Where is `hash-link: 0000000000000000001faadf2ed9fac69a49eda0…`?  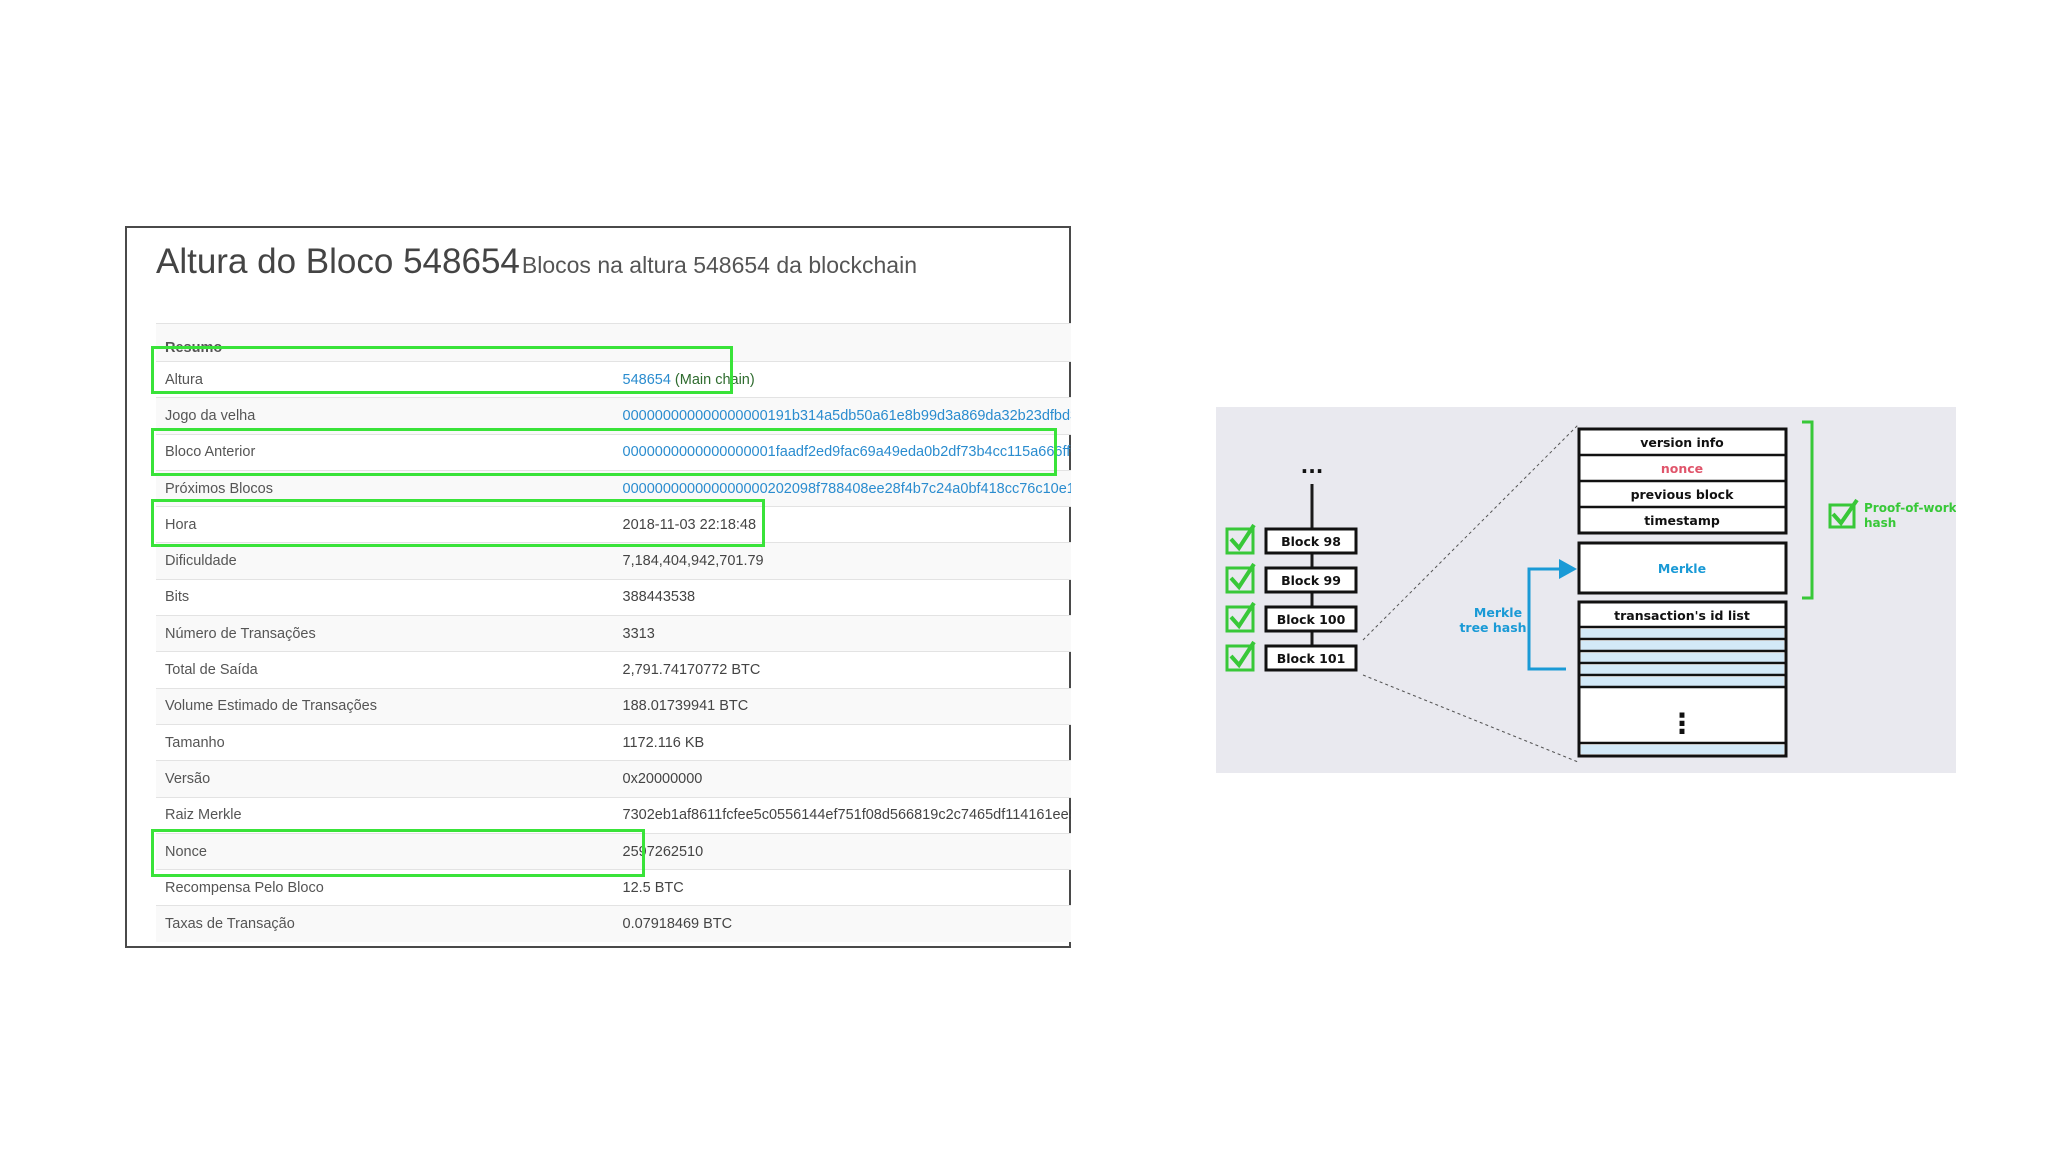 hash-link: 0000000000000000001faadf2ed9fac69a49eda0… is located at coordinates (847, 452).